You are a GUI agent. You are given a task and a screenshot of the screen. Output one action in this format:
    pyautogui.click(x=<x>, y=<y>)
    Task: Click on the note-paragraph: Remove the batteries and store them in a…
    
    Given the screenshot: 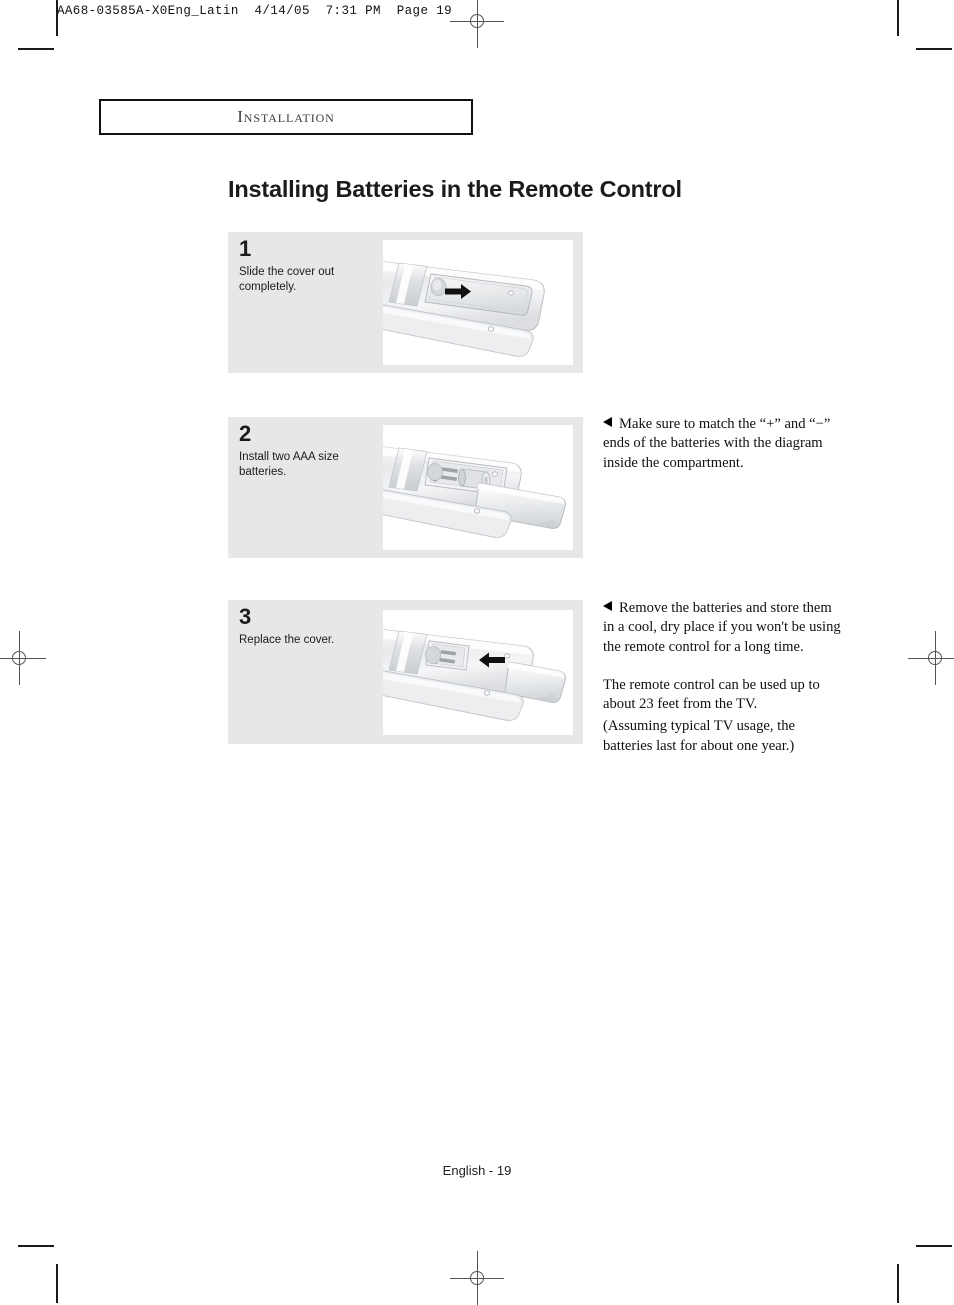 What is the action you would take?
    pyautogui.click(x=723, y=628)
    